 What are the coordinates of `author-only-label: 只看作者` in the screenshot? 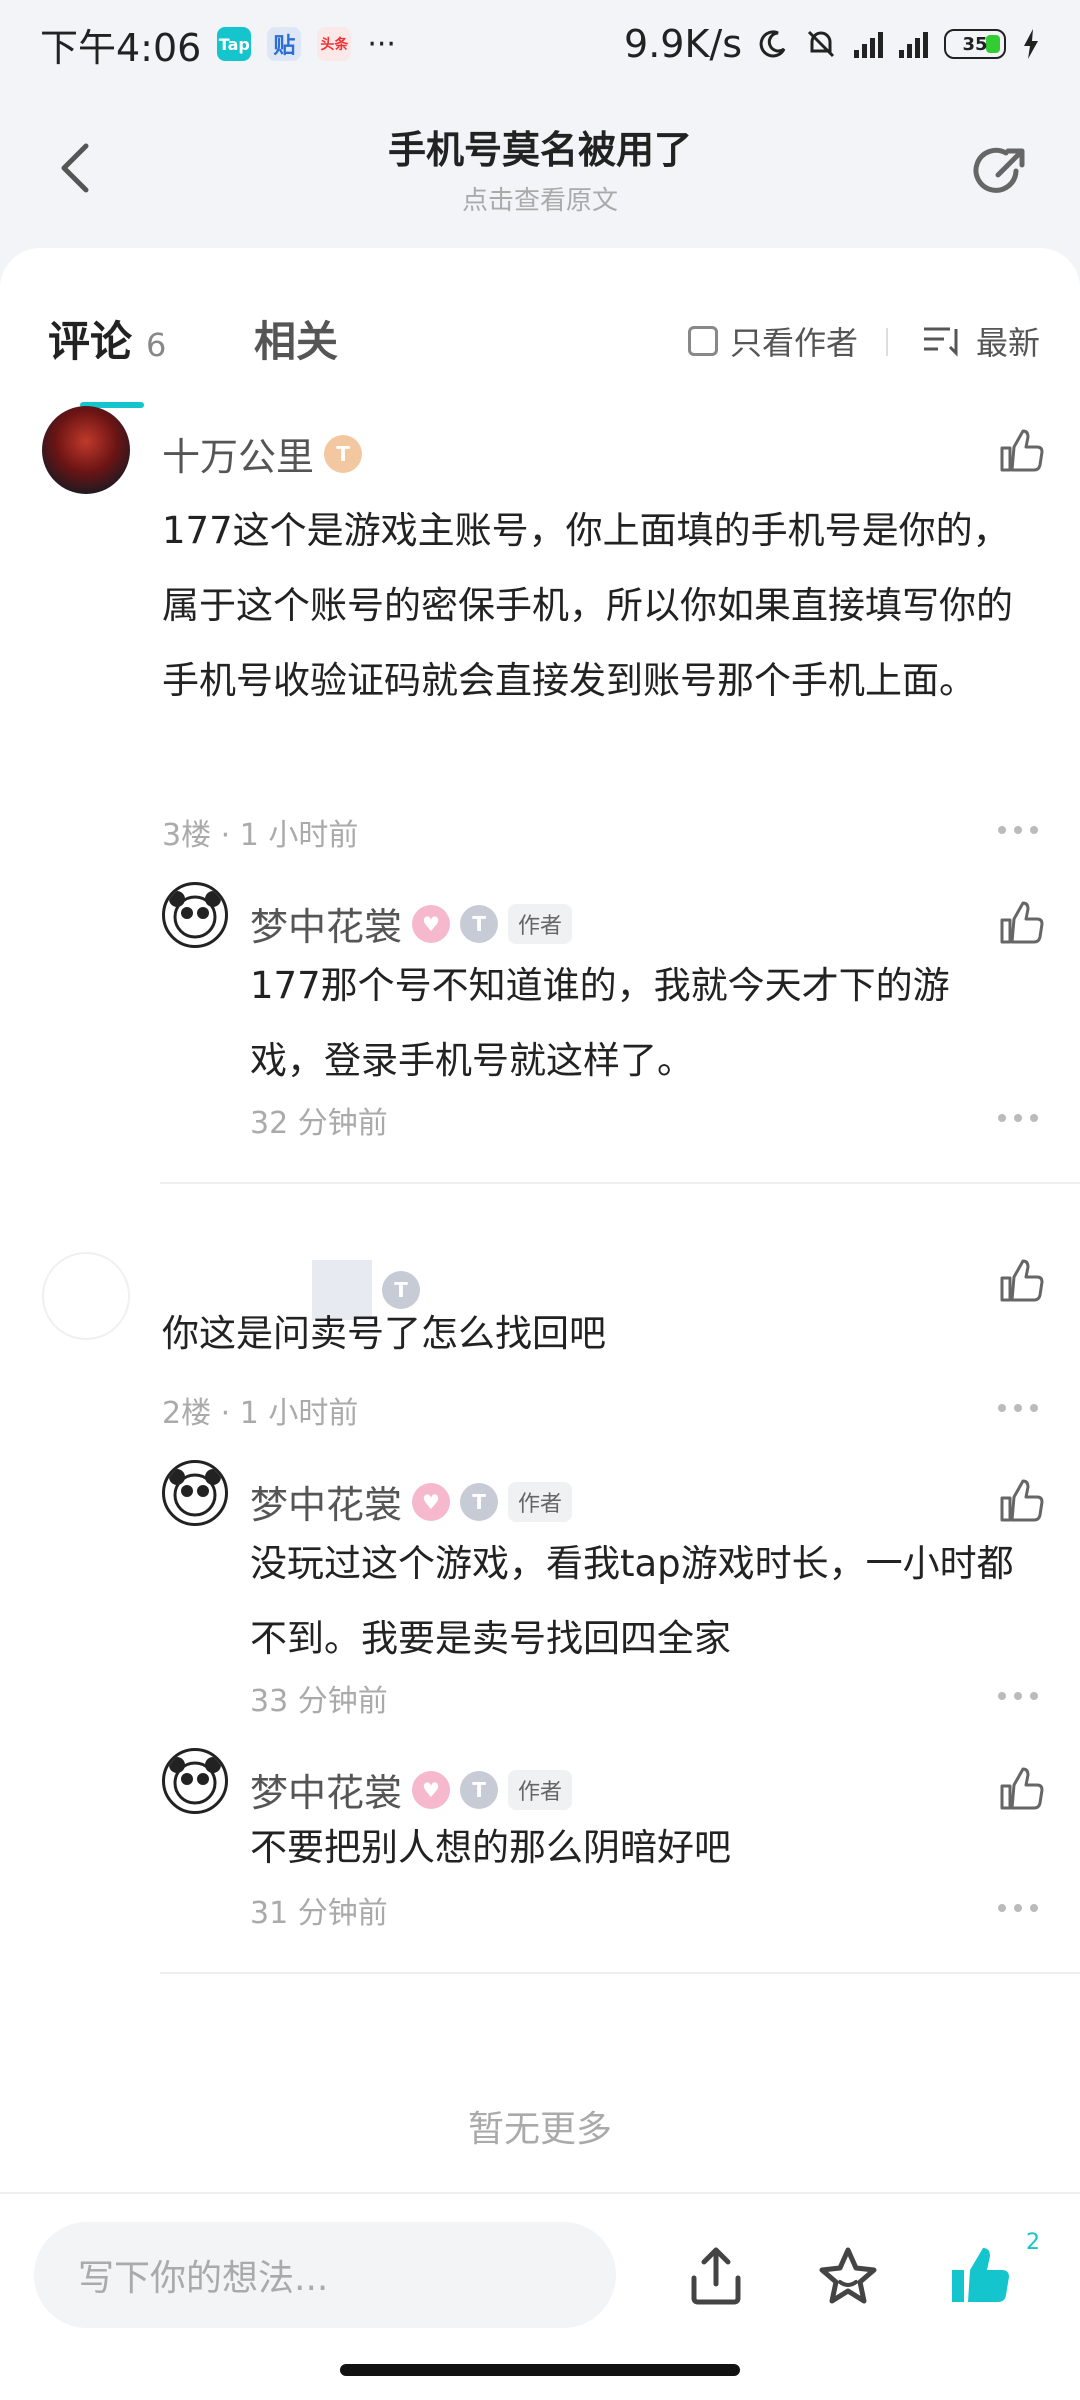 It's located at (793, 343).